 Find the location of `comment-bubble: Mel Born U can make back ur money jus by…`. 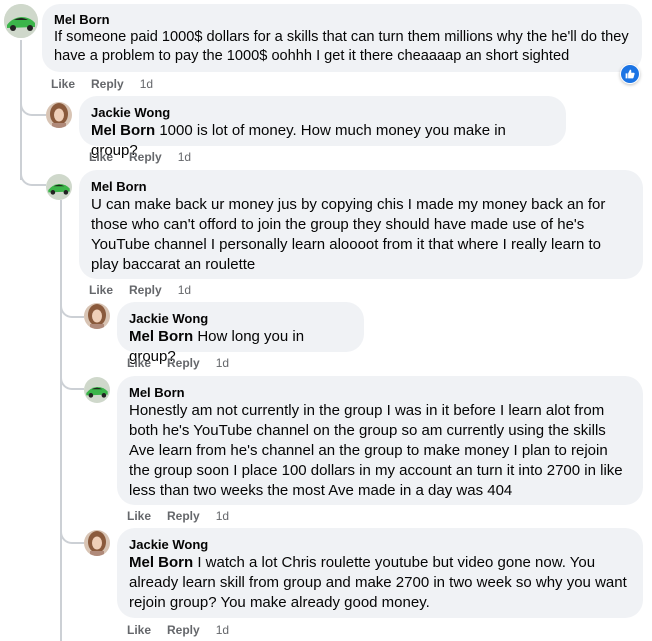

comment-bubble: Mel Born U can make back ur money jus by… is located at coordinates (361, 224).